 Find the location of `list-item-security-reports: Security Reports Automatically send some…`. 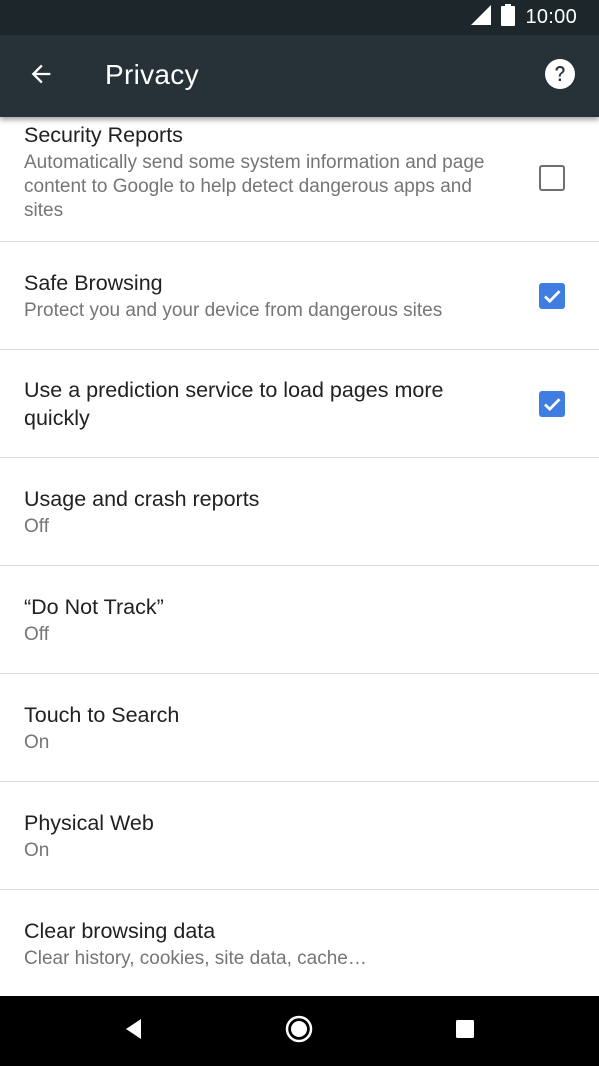

list-item-security-reports: Security Reports Automatically send some… is located at coordinates (299, 179).